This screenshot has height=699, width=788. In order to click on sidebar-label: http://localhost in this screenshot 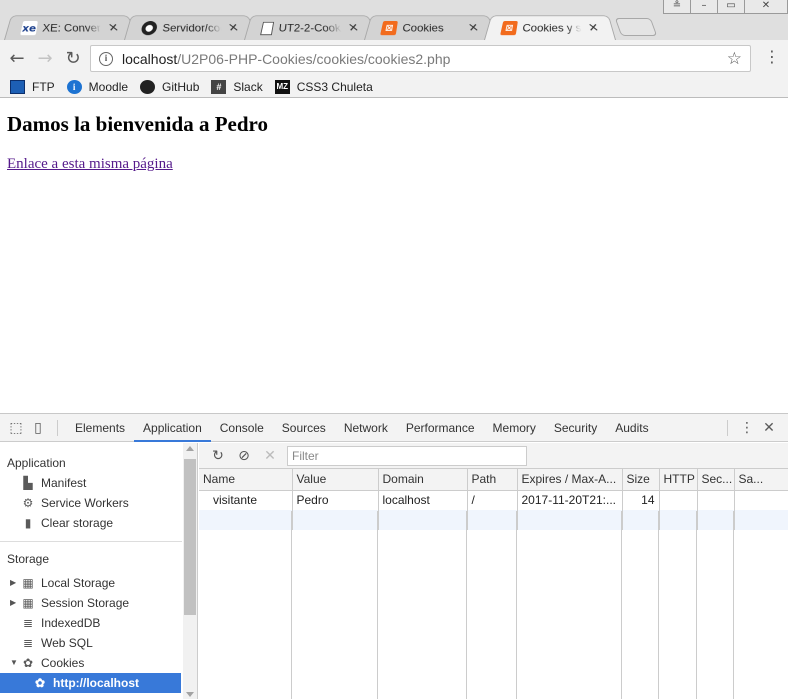, I will do `click(96, 683)`.